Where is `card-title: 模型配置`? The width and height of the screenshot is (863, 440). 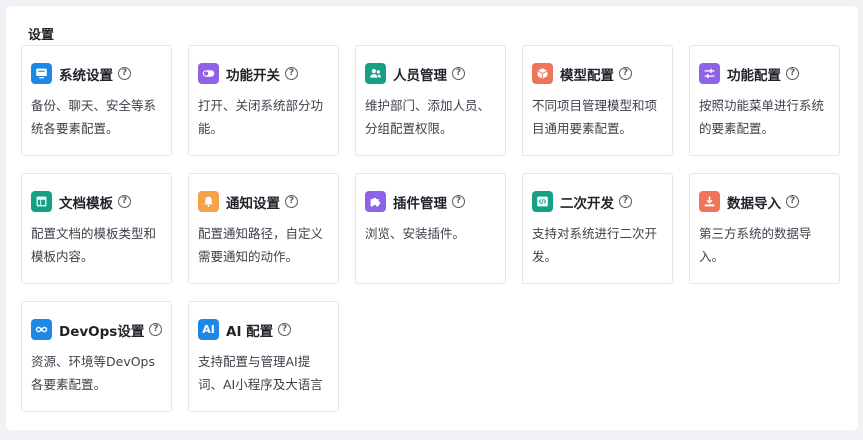 card-title: 模型配置 is located at coordinates (587, 75).